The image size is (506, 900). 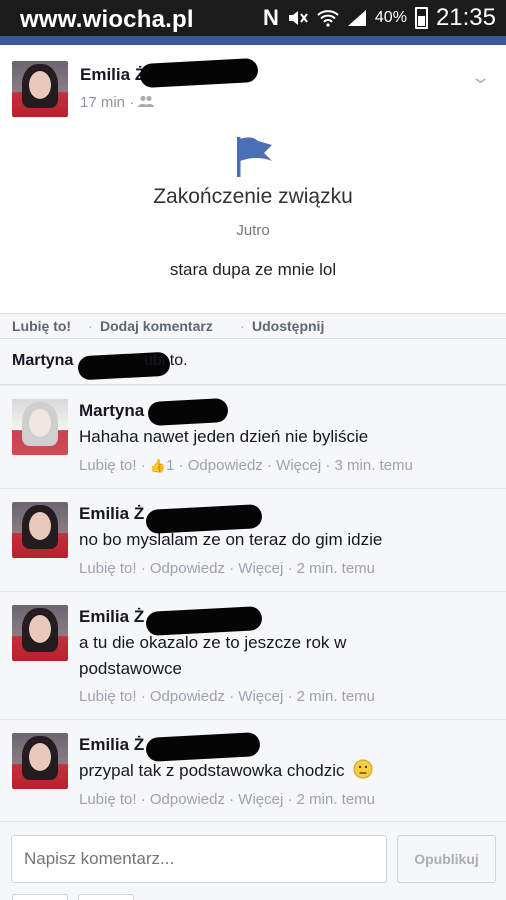 What do you see at coordinates (42, 361) in the screenshot?
I see `liker-name: Martyna` at bounding box center [42, 361].